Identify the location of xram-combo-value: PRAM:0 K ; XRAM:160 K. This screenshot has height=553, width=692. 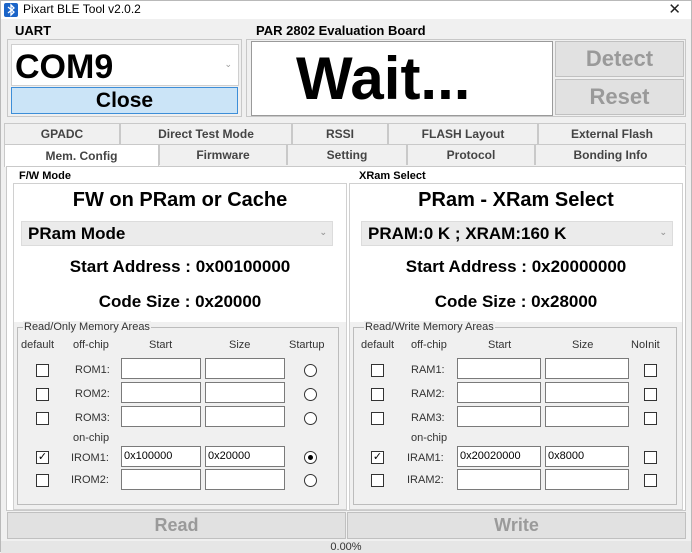
(467, 233).